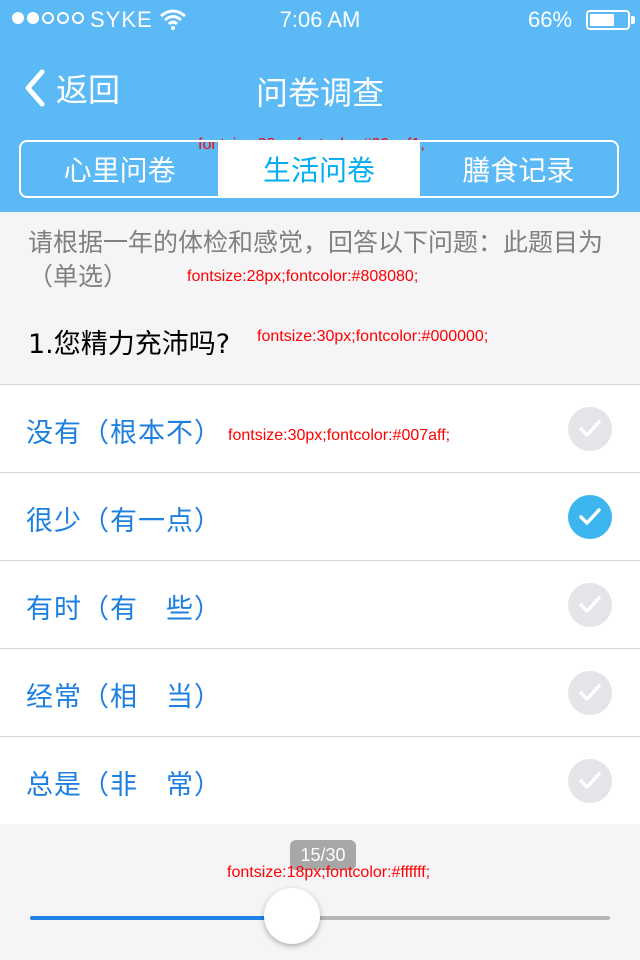 The image size is (640, 960). What do you see at coordinates (550, 19) in the screenshot?
I see `battery-percentage: 66%` at bounding box center [550, 19].